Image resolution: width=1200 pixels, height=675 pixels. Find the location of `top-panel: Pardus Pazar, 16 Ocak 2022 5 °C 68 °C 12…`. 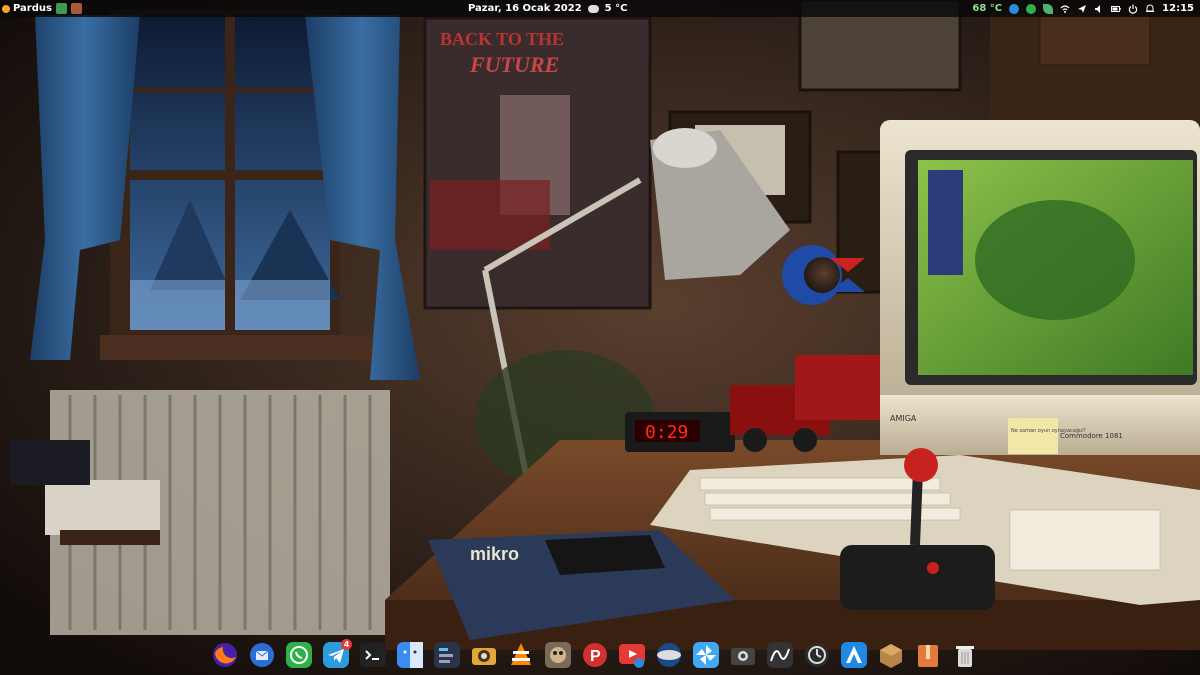

top-panel: Pardus Pazar, 16 Ocak 2022 5 °C 68 °C 12… is located at coordinates (600, 8).